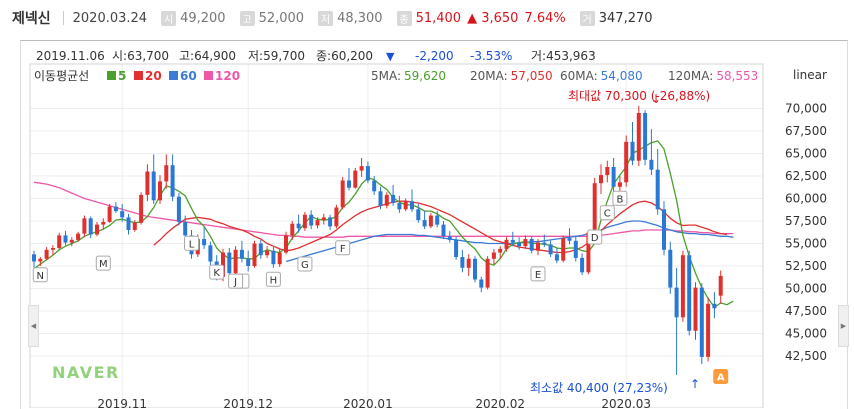 Image resolution: width=854 pixels, height=409 pixels. I want to click on svg-text: L, so click(192, 244).